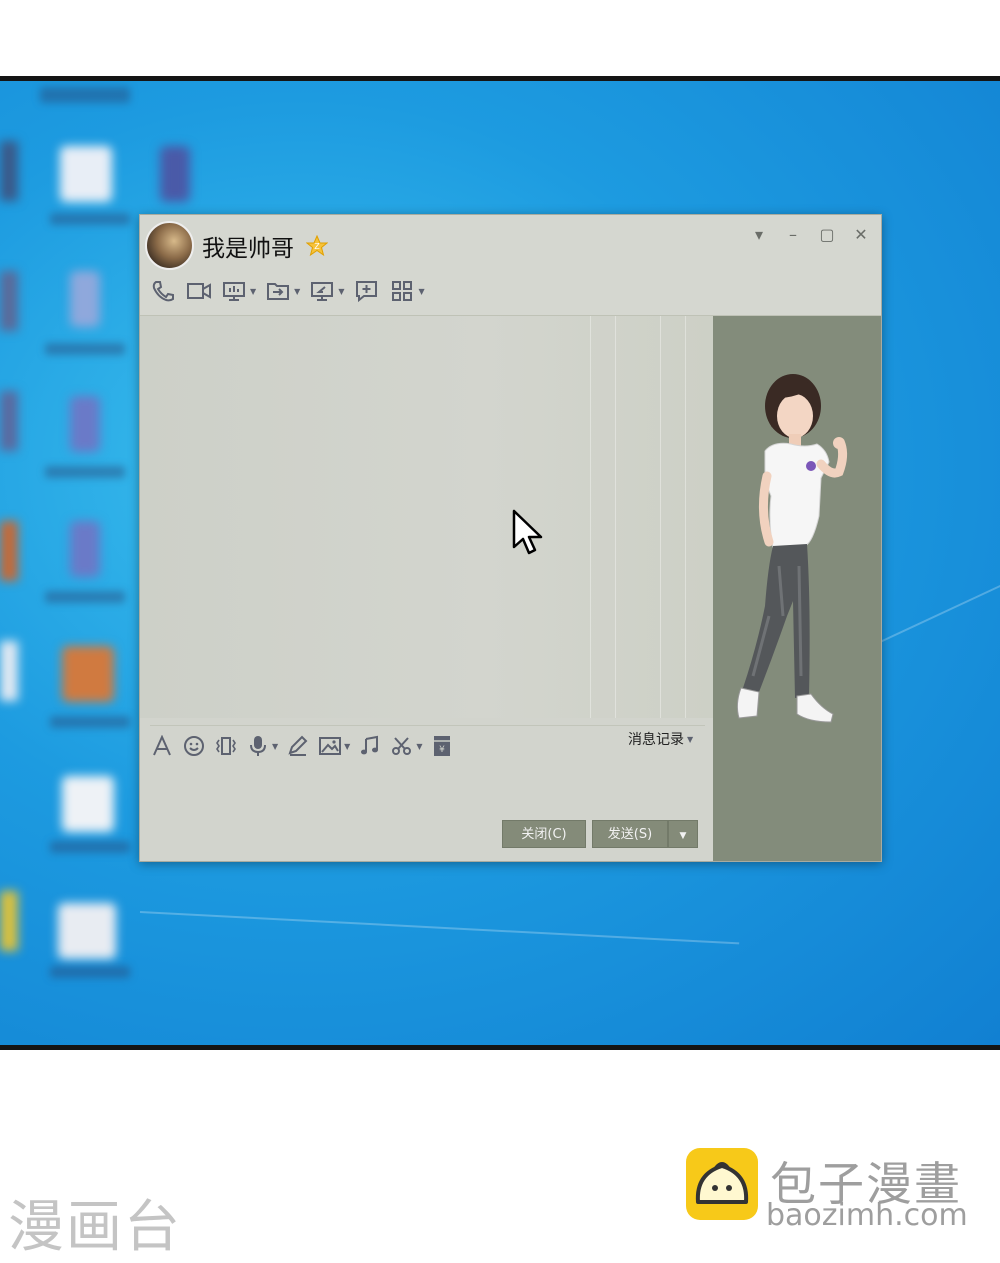  I want to click on red-packet-icon: ¥, so click(442, 746).